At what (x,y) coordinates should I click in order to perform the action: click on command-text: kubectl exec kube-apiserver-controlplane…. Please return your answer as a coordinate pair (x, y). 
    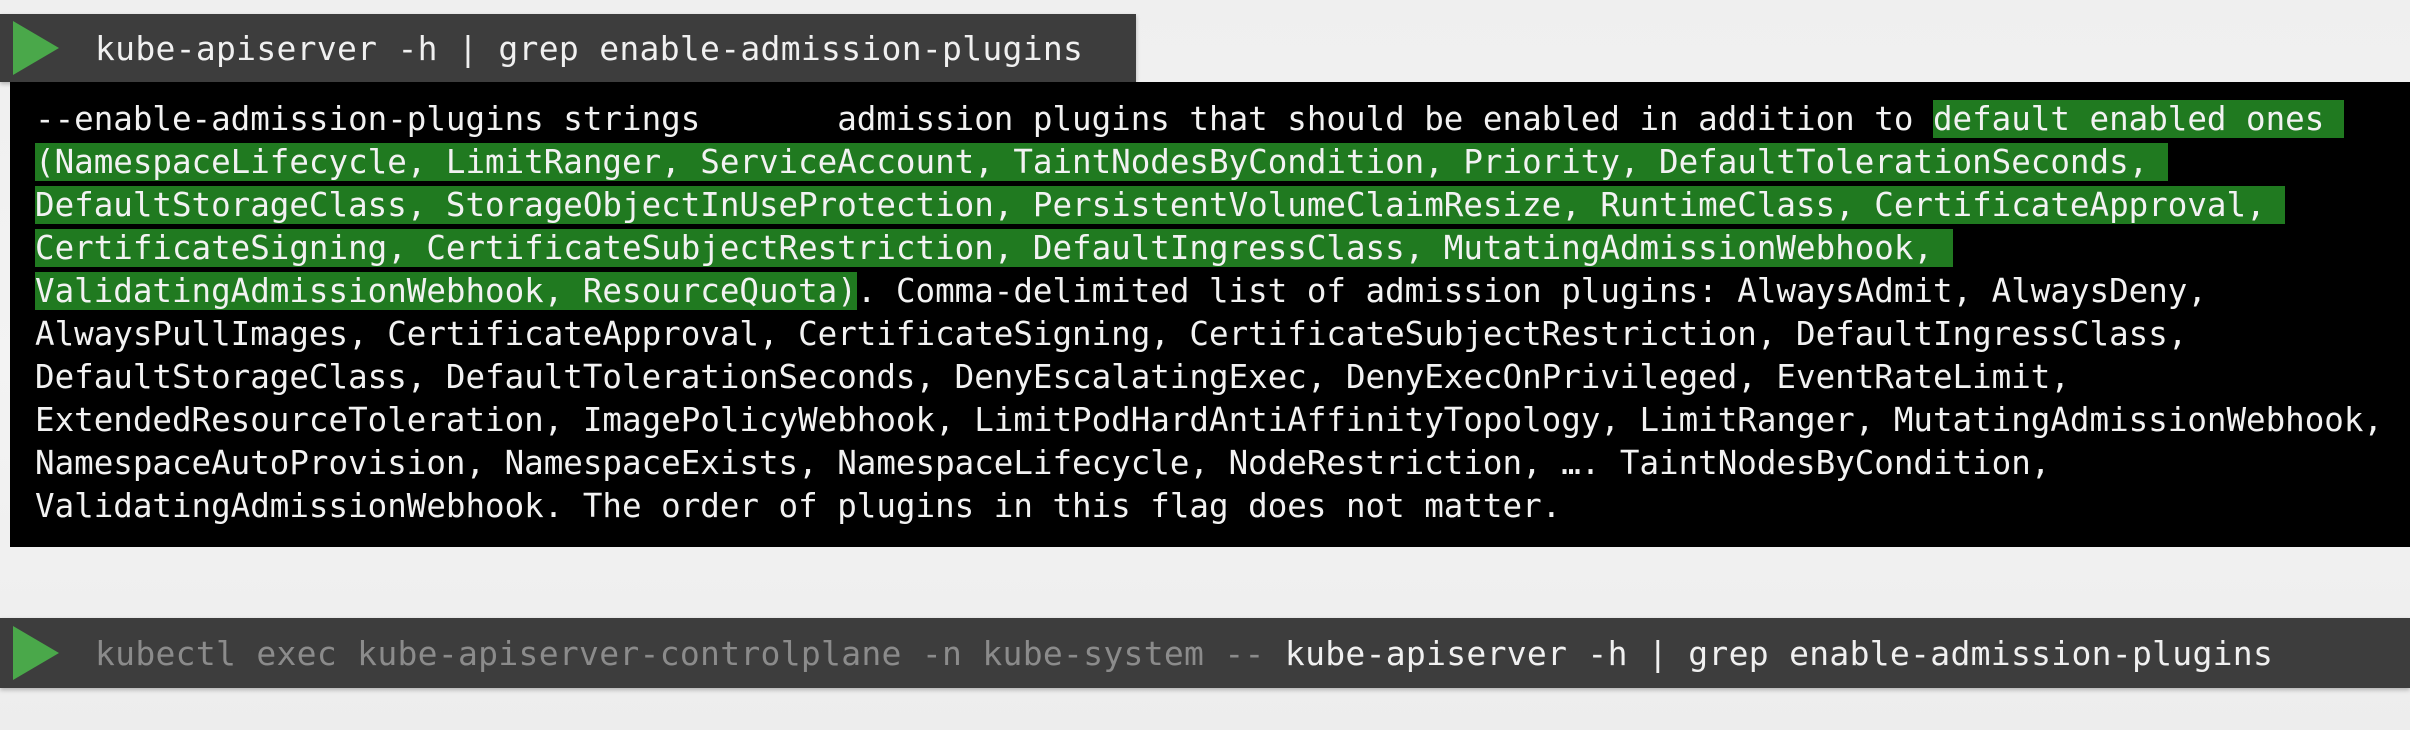
    Looking at the image, I should click on (1184, 653).